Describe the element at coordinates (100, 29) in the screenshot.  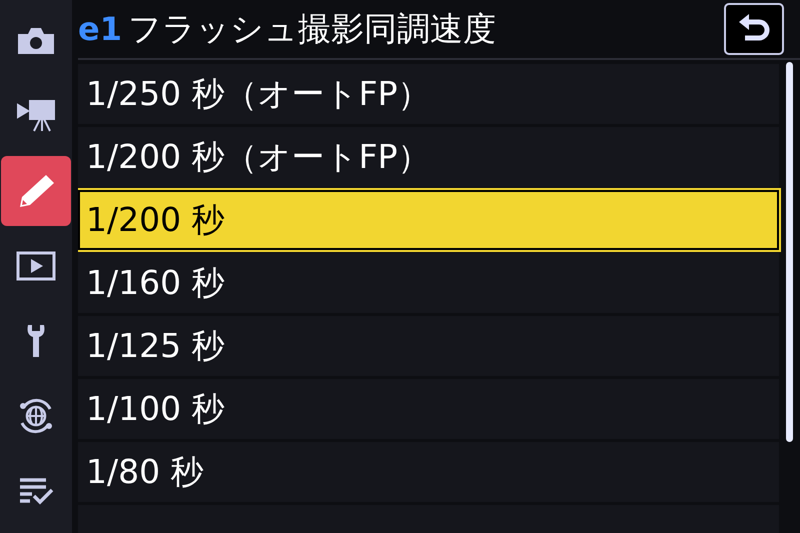
I see `menu-code: e1` at that location.